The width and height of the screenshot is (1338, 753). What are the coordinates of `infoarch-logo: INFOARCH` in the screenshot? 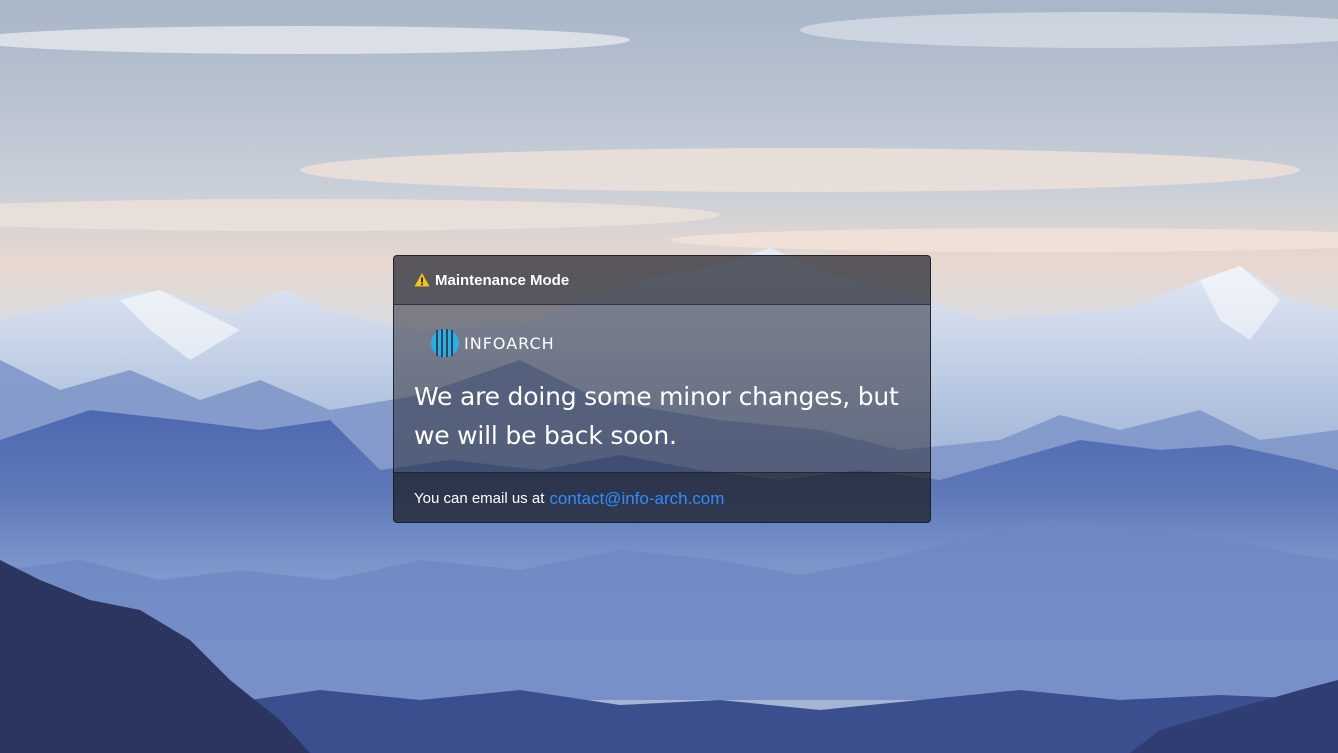 It's located at (669, 343).